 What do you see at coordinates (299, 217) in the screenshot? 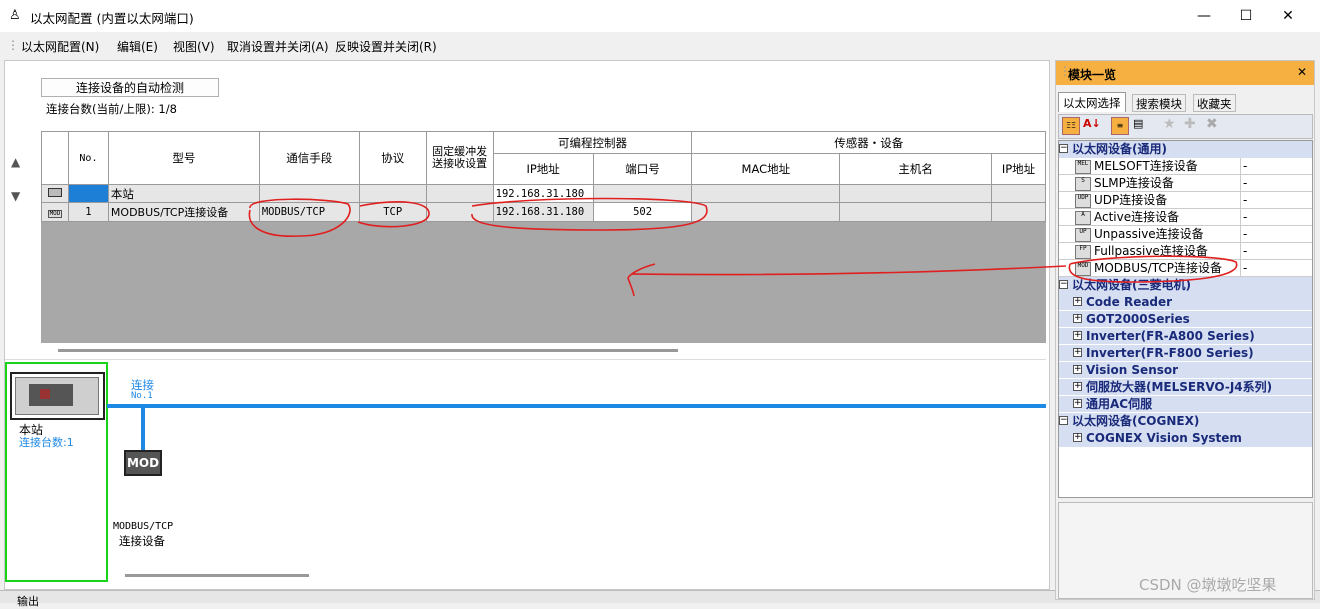
I see `annotation-circle-comm` at bounding box center [299, 217].